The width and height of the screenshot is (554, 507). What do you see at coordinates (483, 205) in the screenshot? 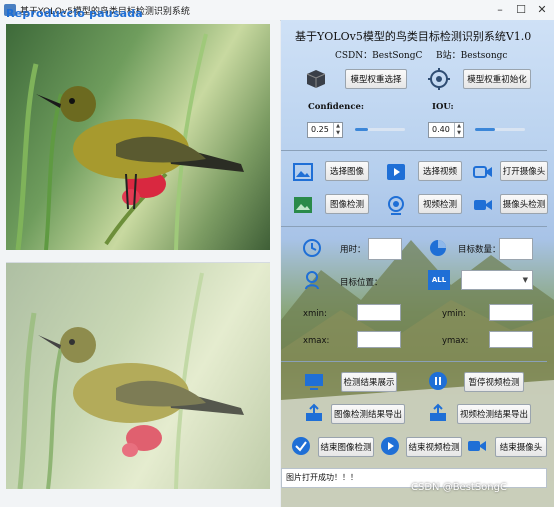
I see `video-camera-icon` at bounding box center [483, 205].